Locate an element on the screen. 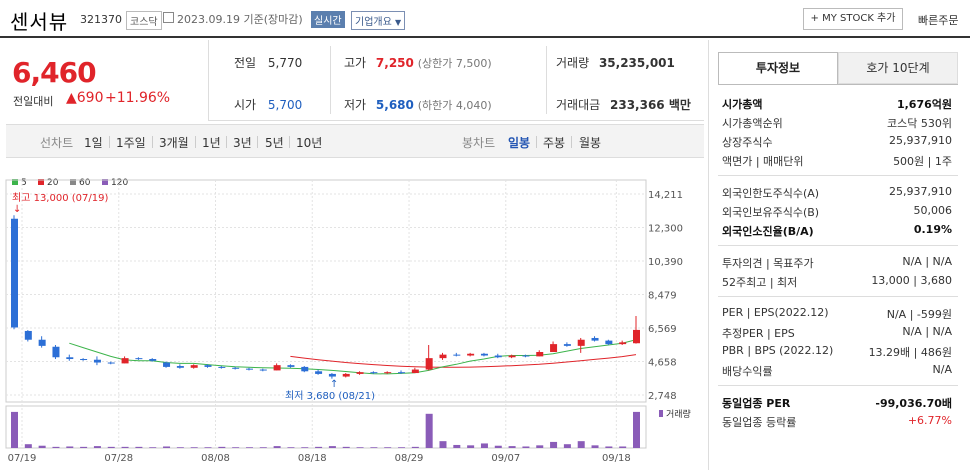 This screenshot has width=970, height=470. info-row-label: 배당수익률 is located at coordinates (747, 371).